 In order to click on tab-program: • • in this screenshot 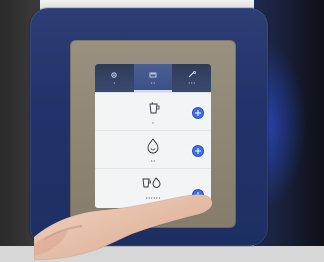, I will do `click(153, 78)`.